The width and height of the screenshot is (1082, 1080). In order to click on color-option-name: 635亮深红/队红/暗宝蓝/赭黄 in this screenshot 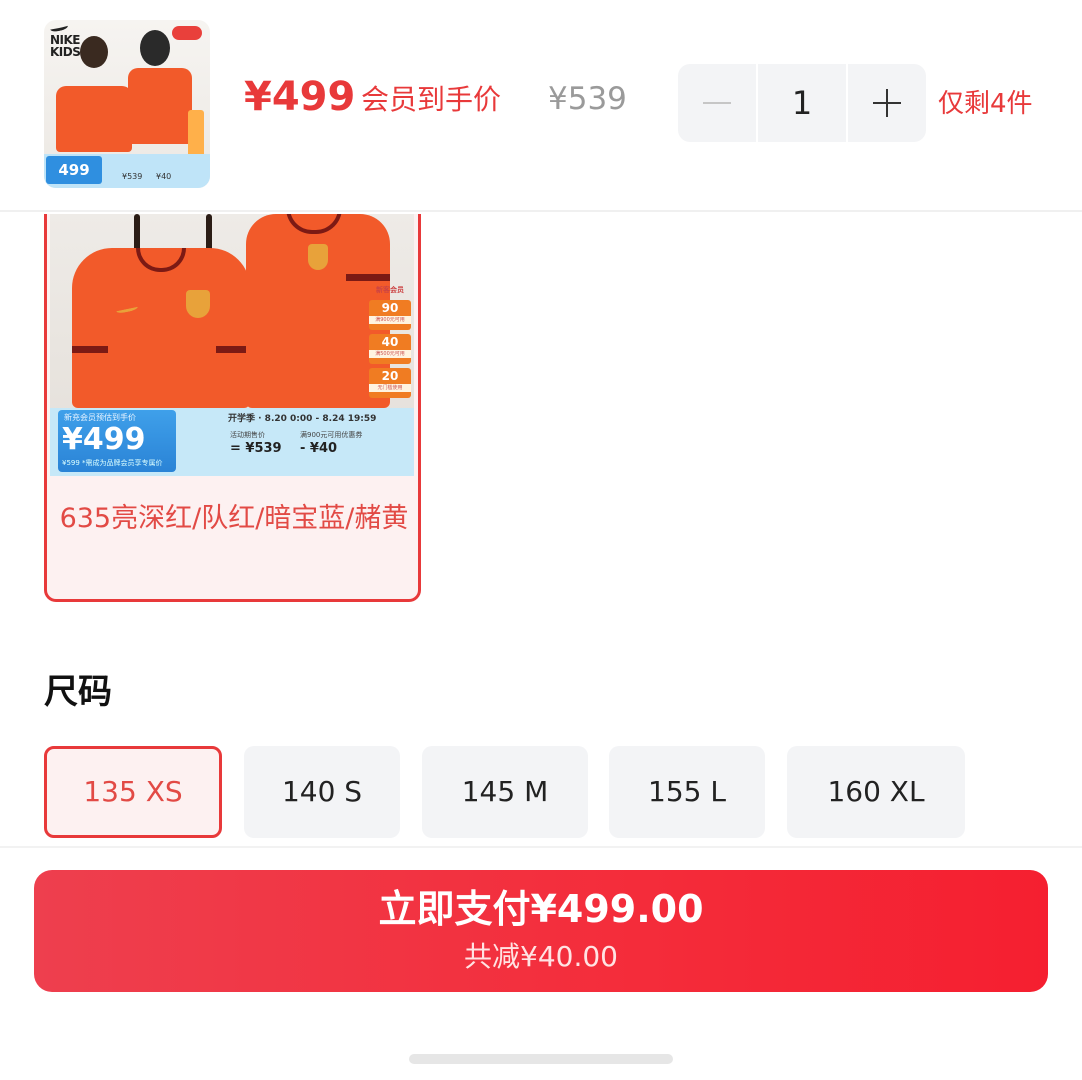, I will do `click(234, 518)`.